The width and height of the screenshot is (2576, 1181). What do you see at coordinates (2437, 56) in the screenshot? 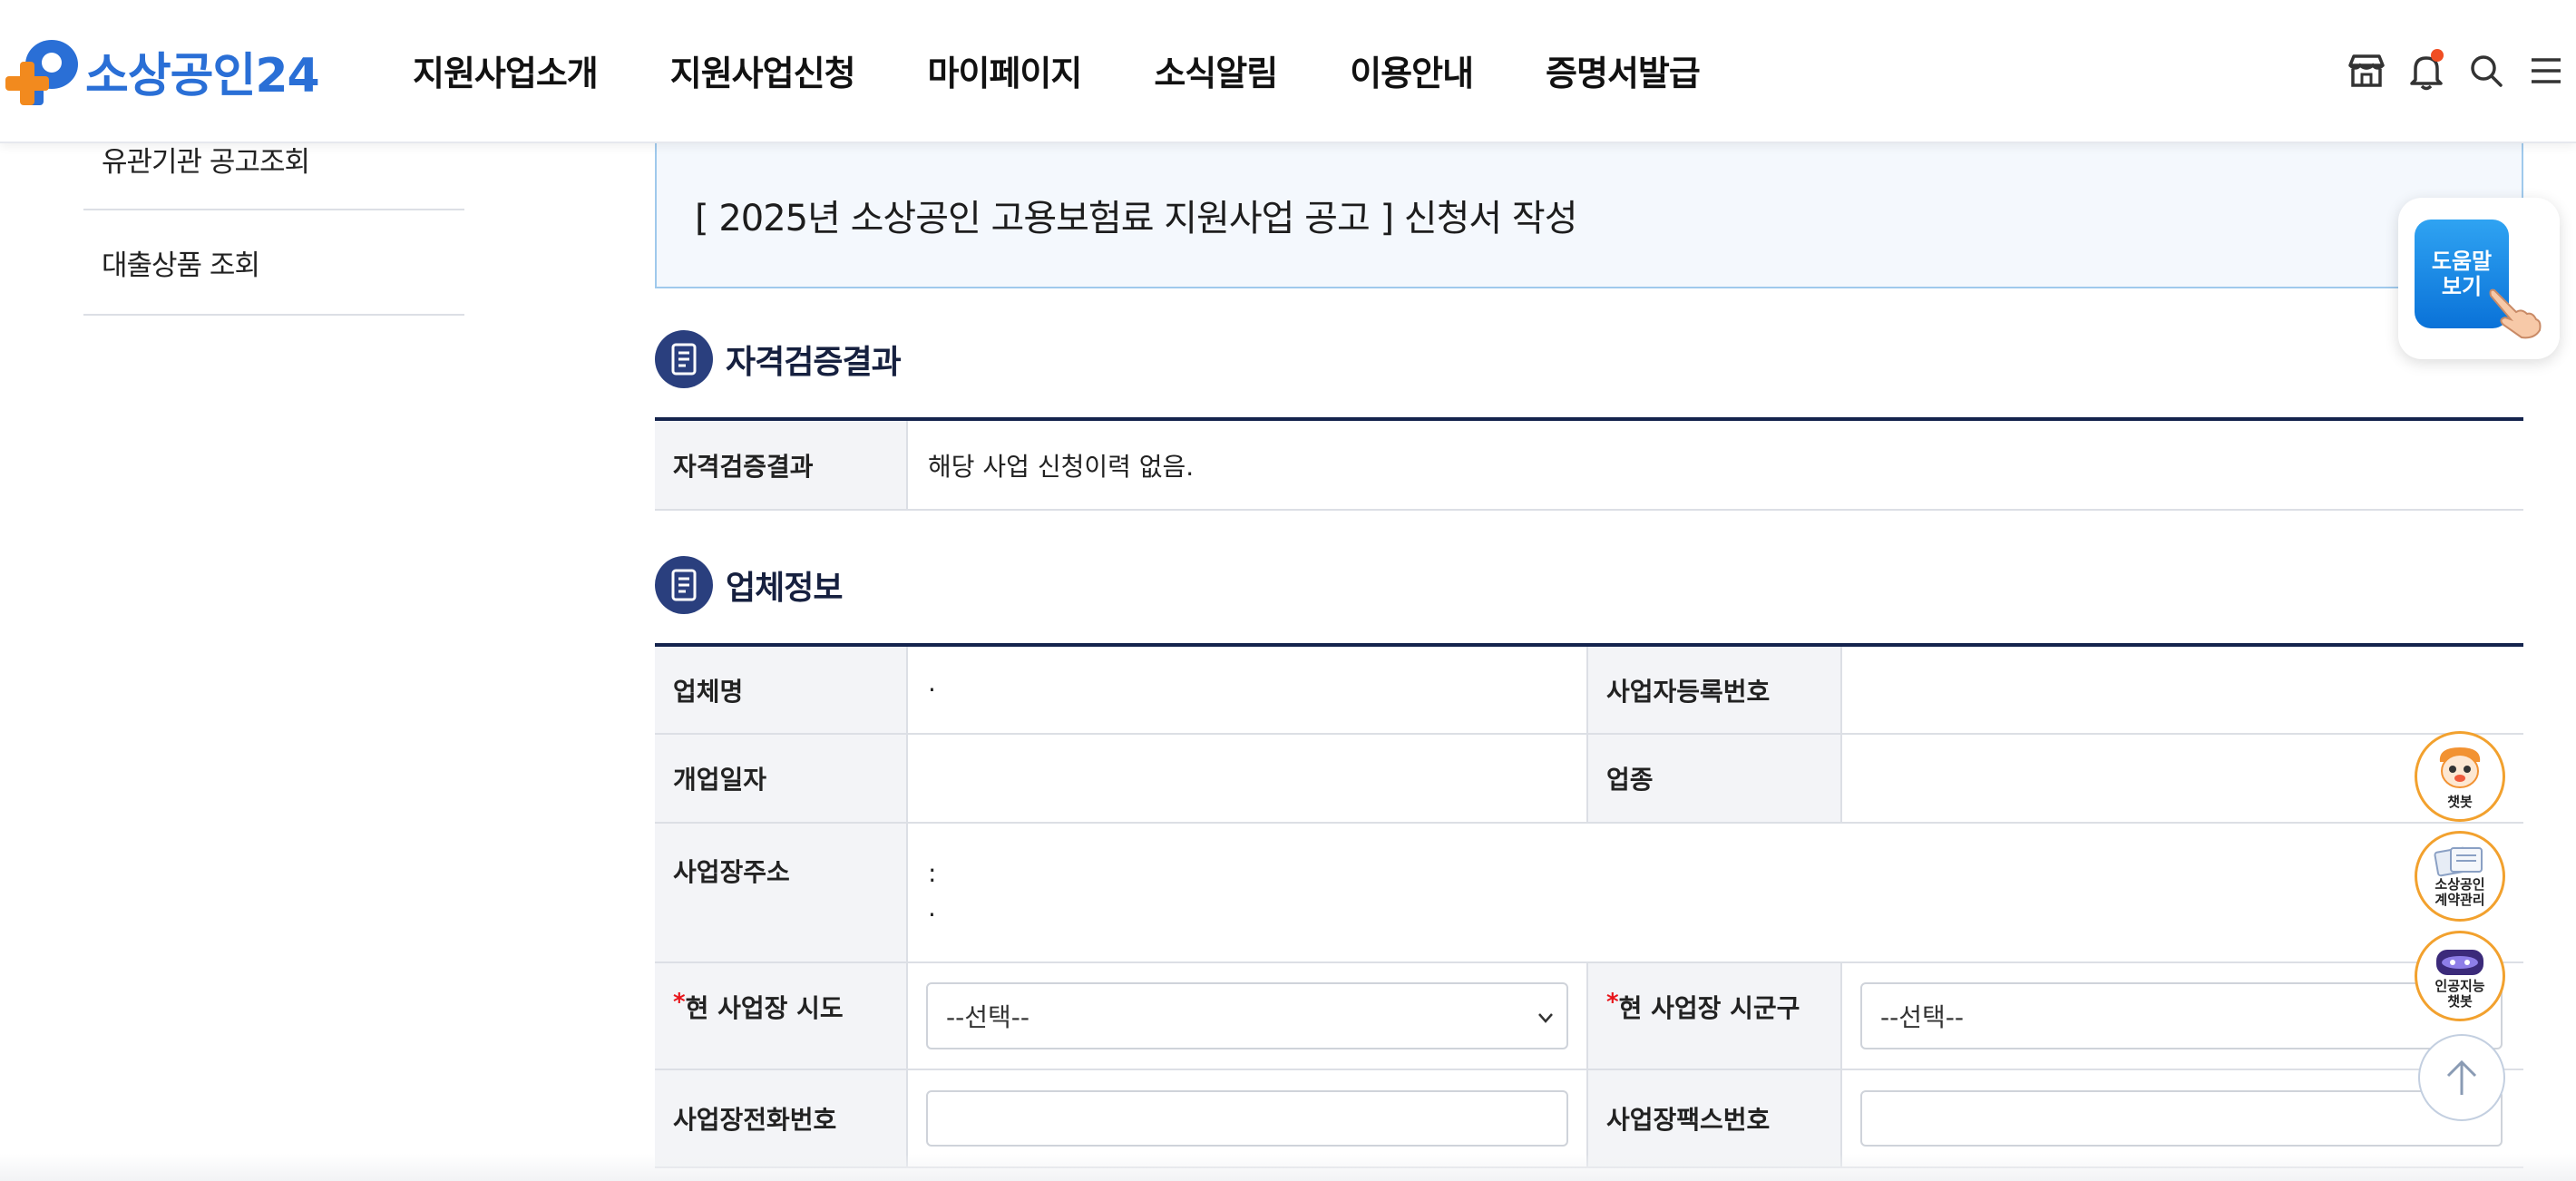
I see `notification-dot` at bounding box center [2437, 56].